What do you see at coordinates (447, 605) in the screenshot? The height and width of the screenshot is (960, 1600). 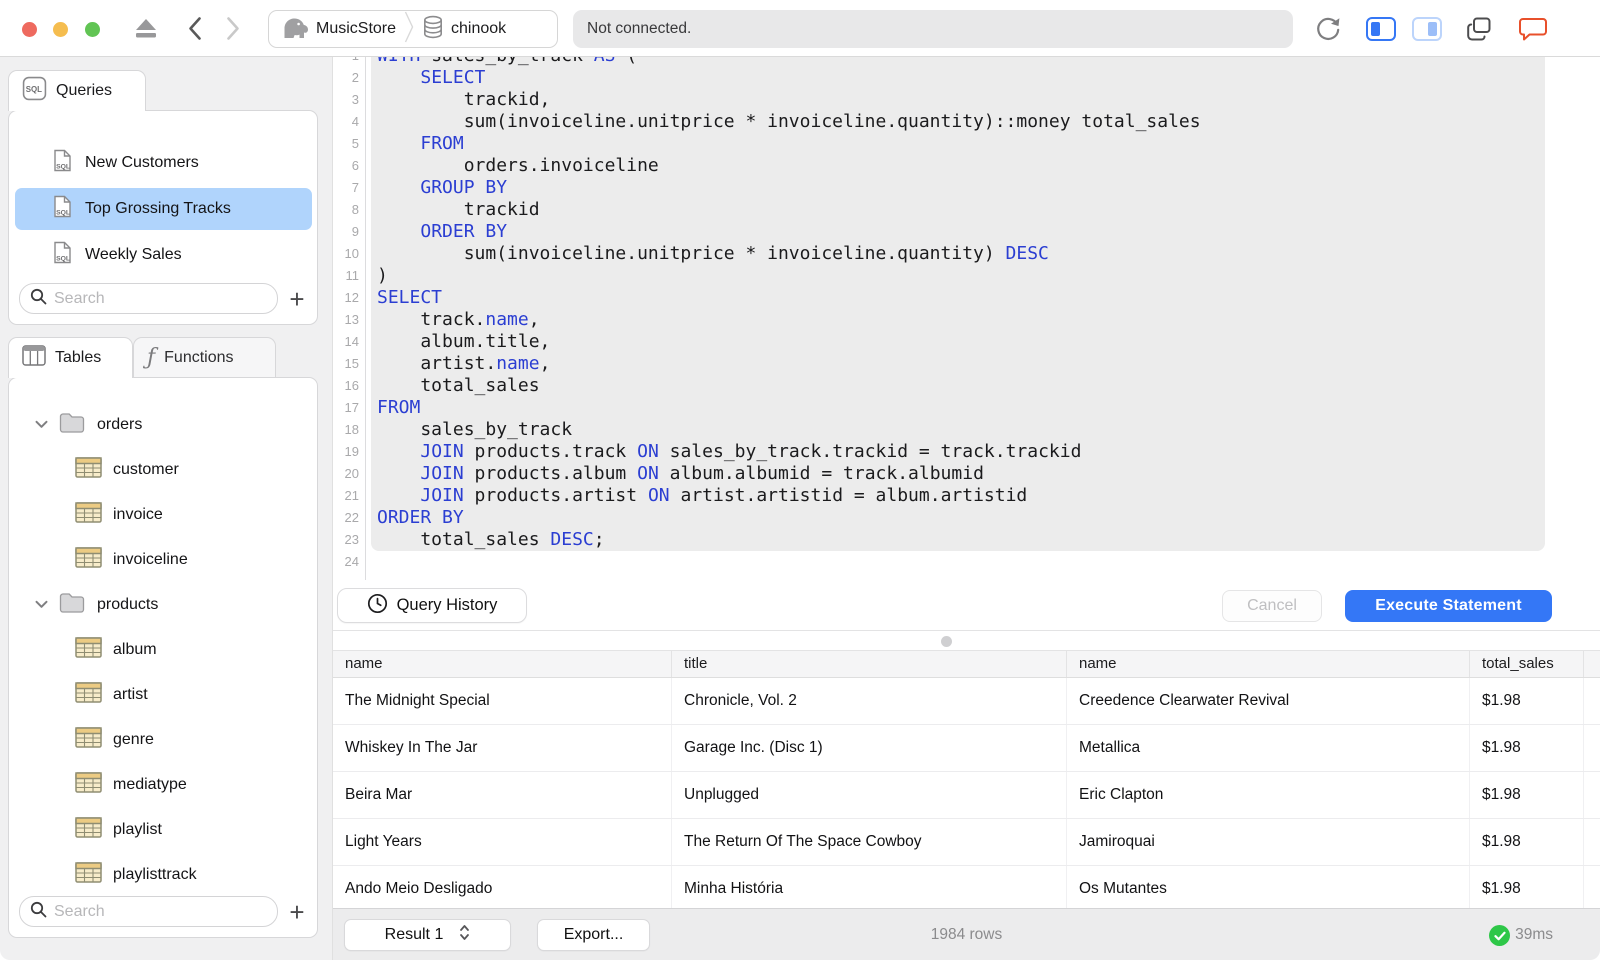 I see `query-history-label: Query History` at bounding box center [447, 605].